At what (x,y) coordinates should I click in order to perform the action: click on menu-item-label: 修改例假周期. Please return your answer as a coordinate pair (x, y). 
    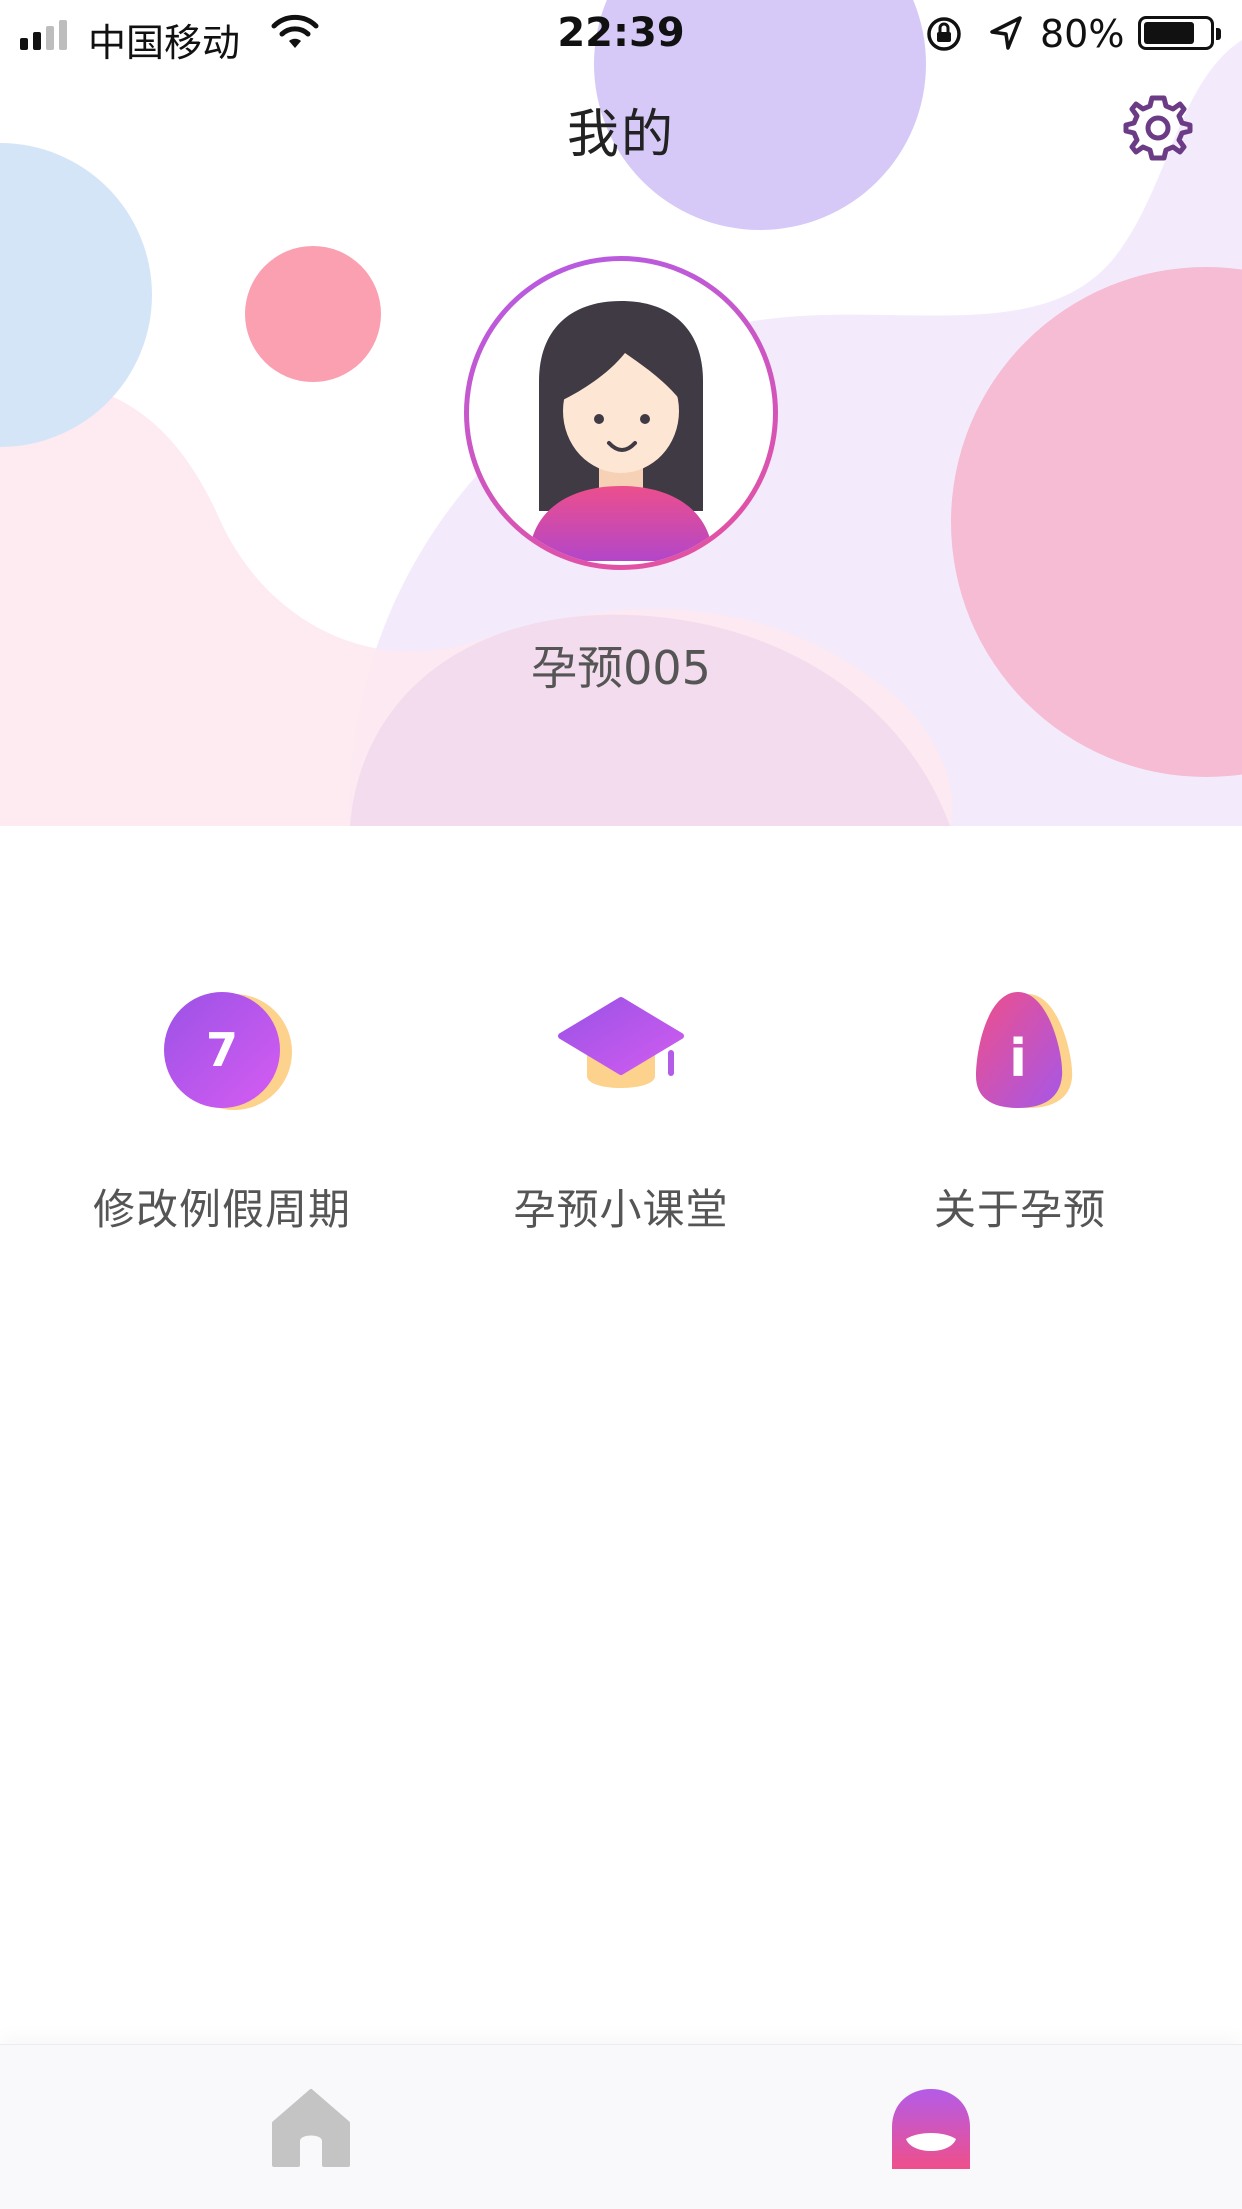
    Looking at the image, I should click on (221, 1209).